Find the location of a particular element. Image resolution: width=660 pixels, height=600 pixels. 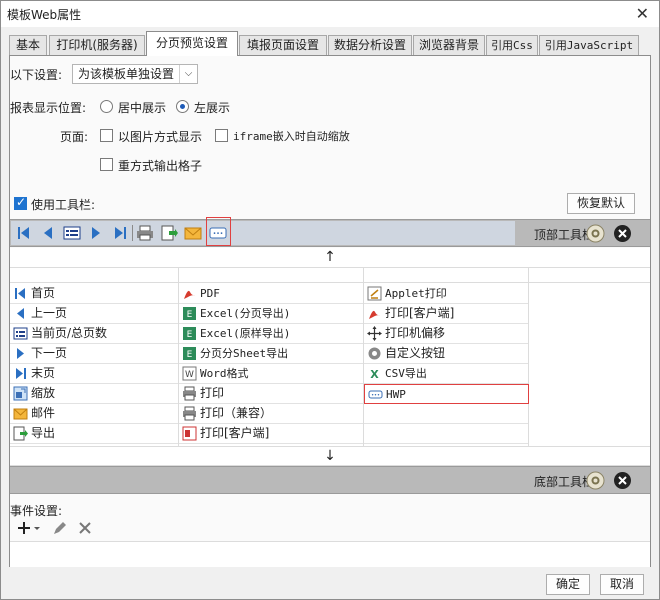

svg-text: W is located at coordinates (189, 375).